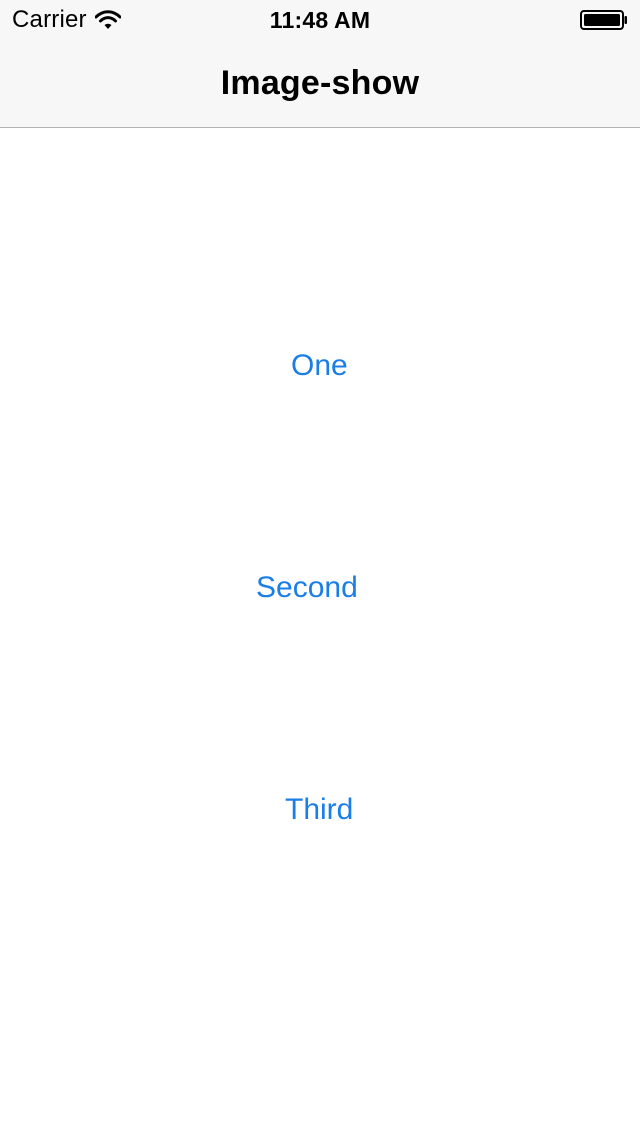  Describe the element at coordinates (320, 83) in the screenshot. I see `page-title: Image-show` at that location.